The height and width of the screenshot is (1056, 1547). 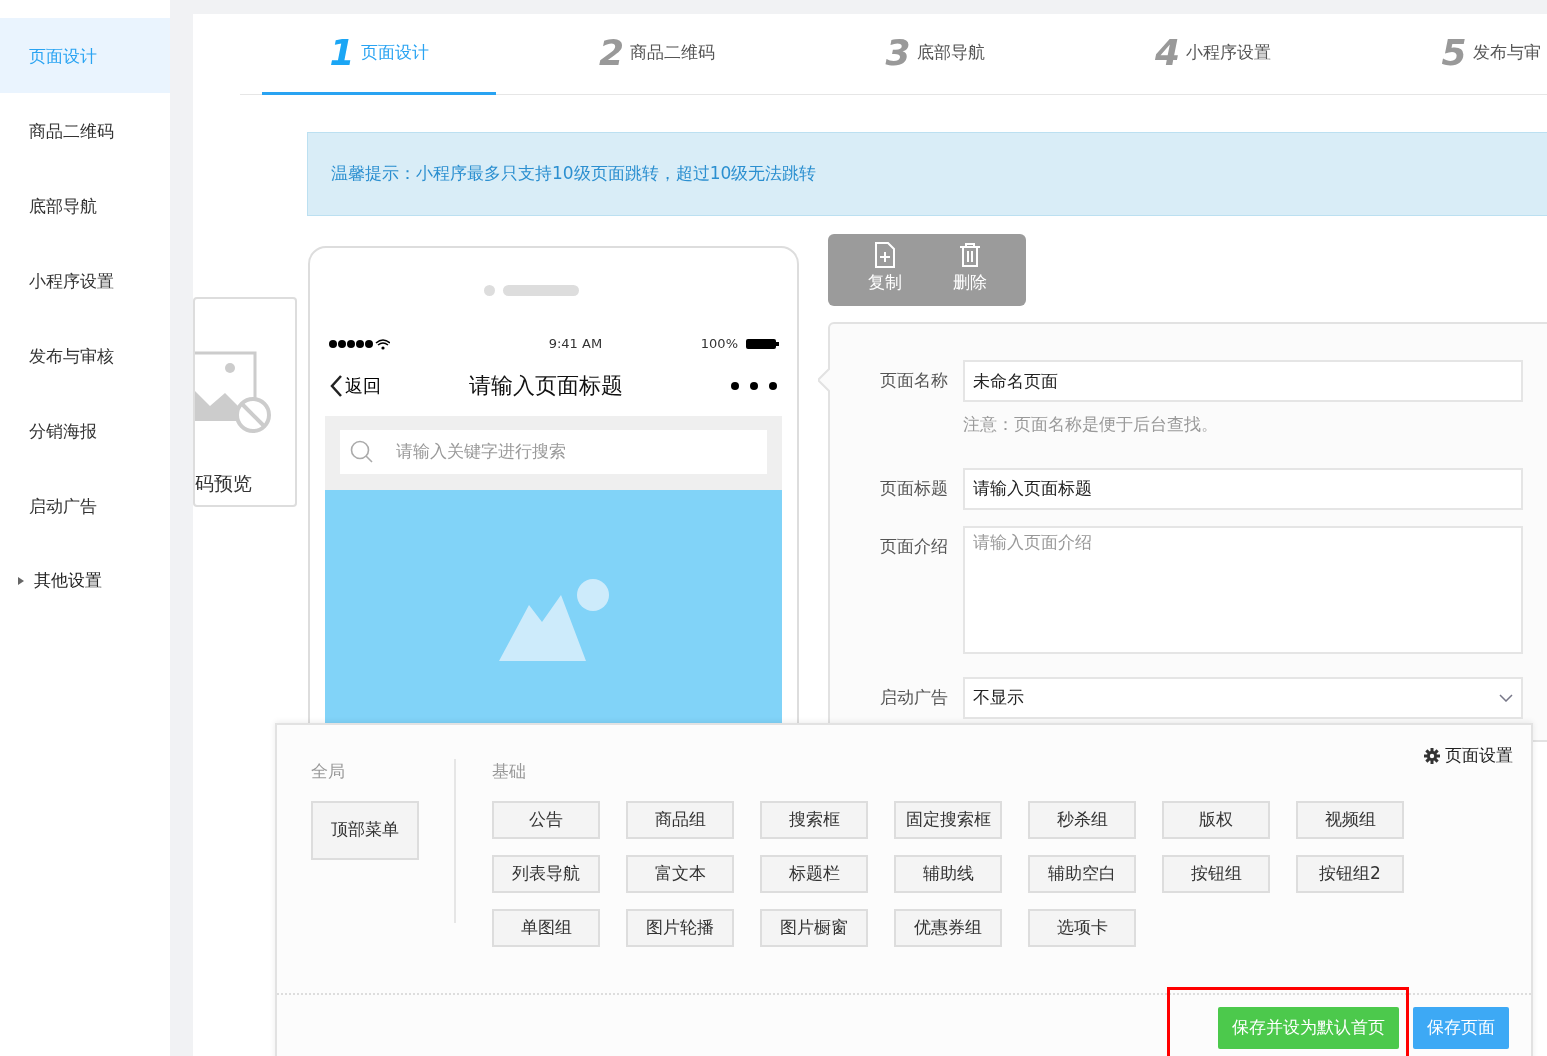 I want to click on field-label: 页面名称, so click(x=914, y=380).